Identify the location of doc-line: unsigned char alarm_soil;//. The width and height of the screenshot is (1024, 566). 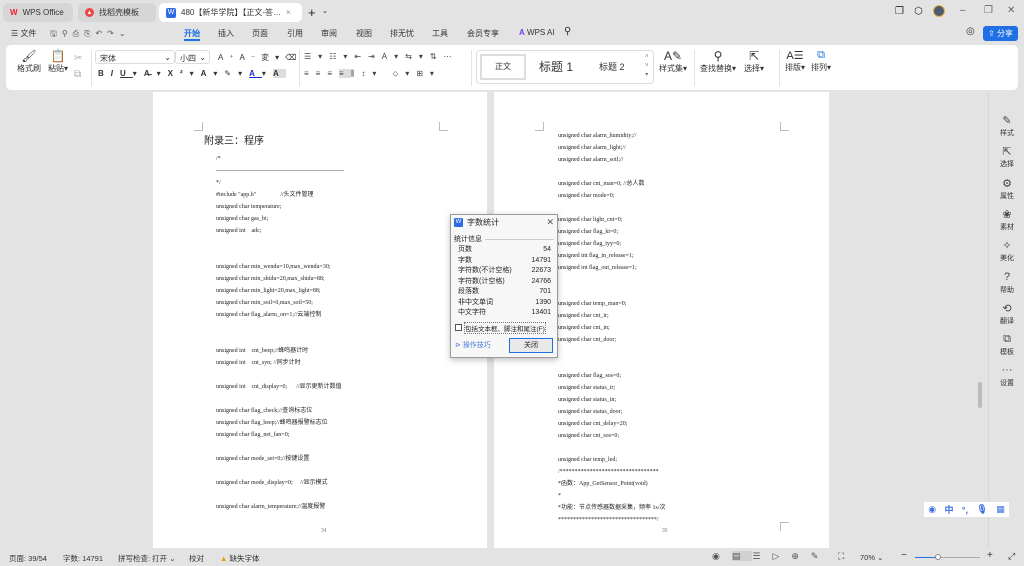
(591, 160).